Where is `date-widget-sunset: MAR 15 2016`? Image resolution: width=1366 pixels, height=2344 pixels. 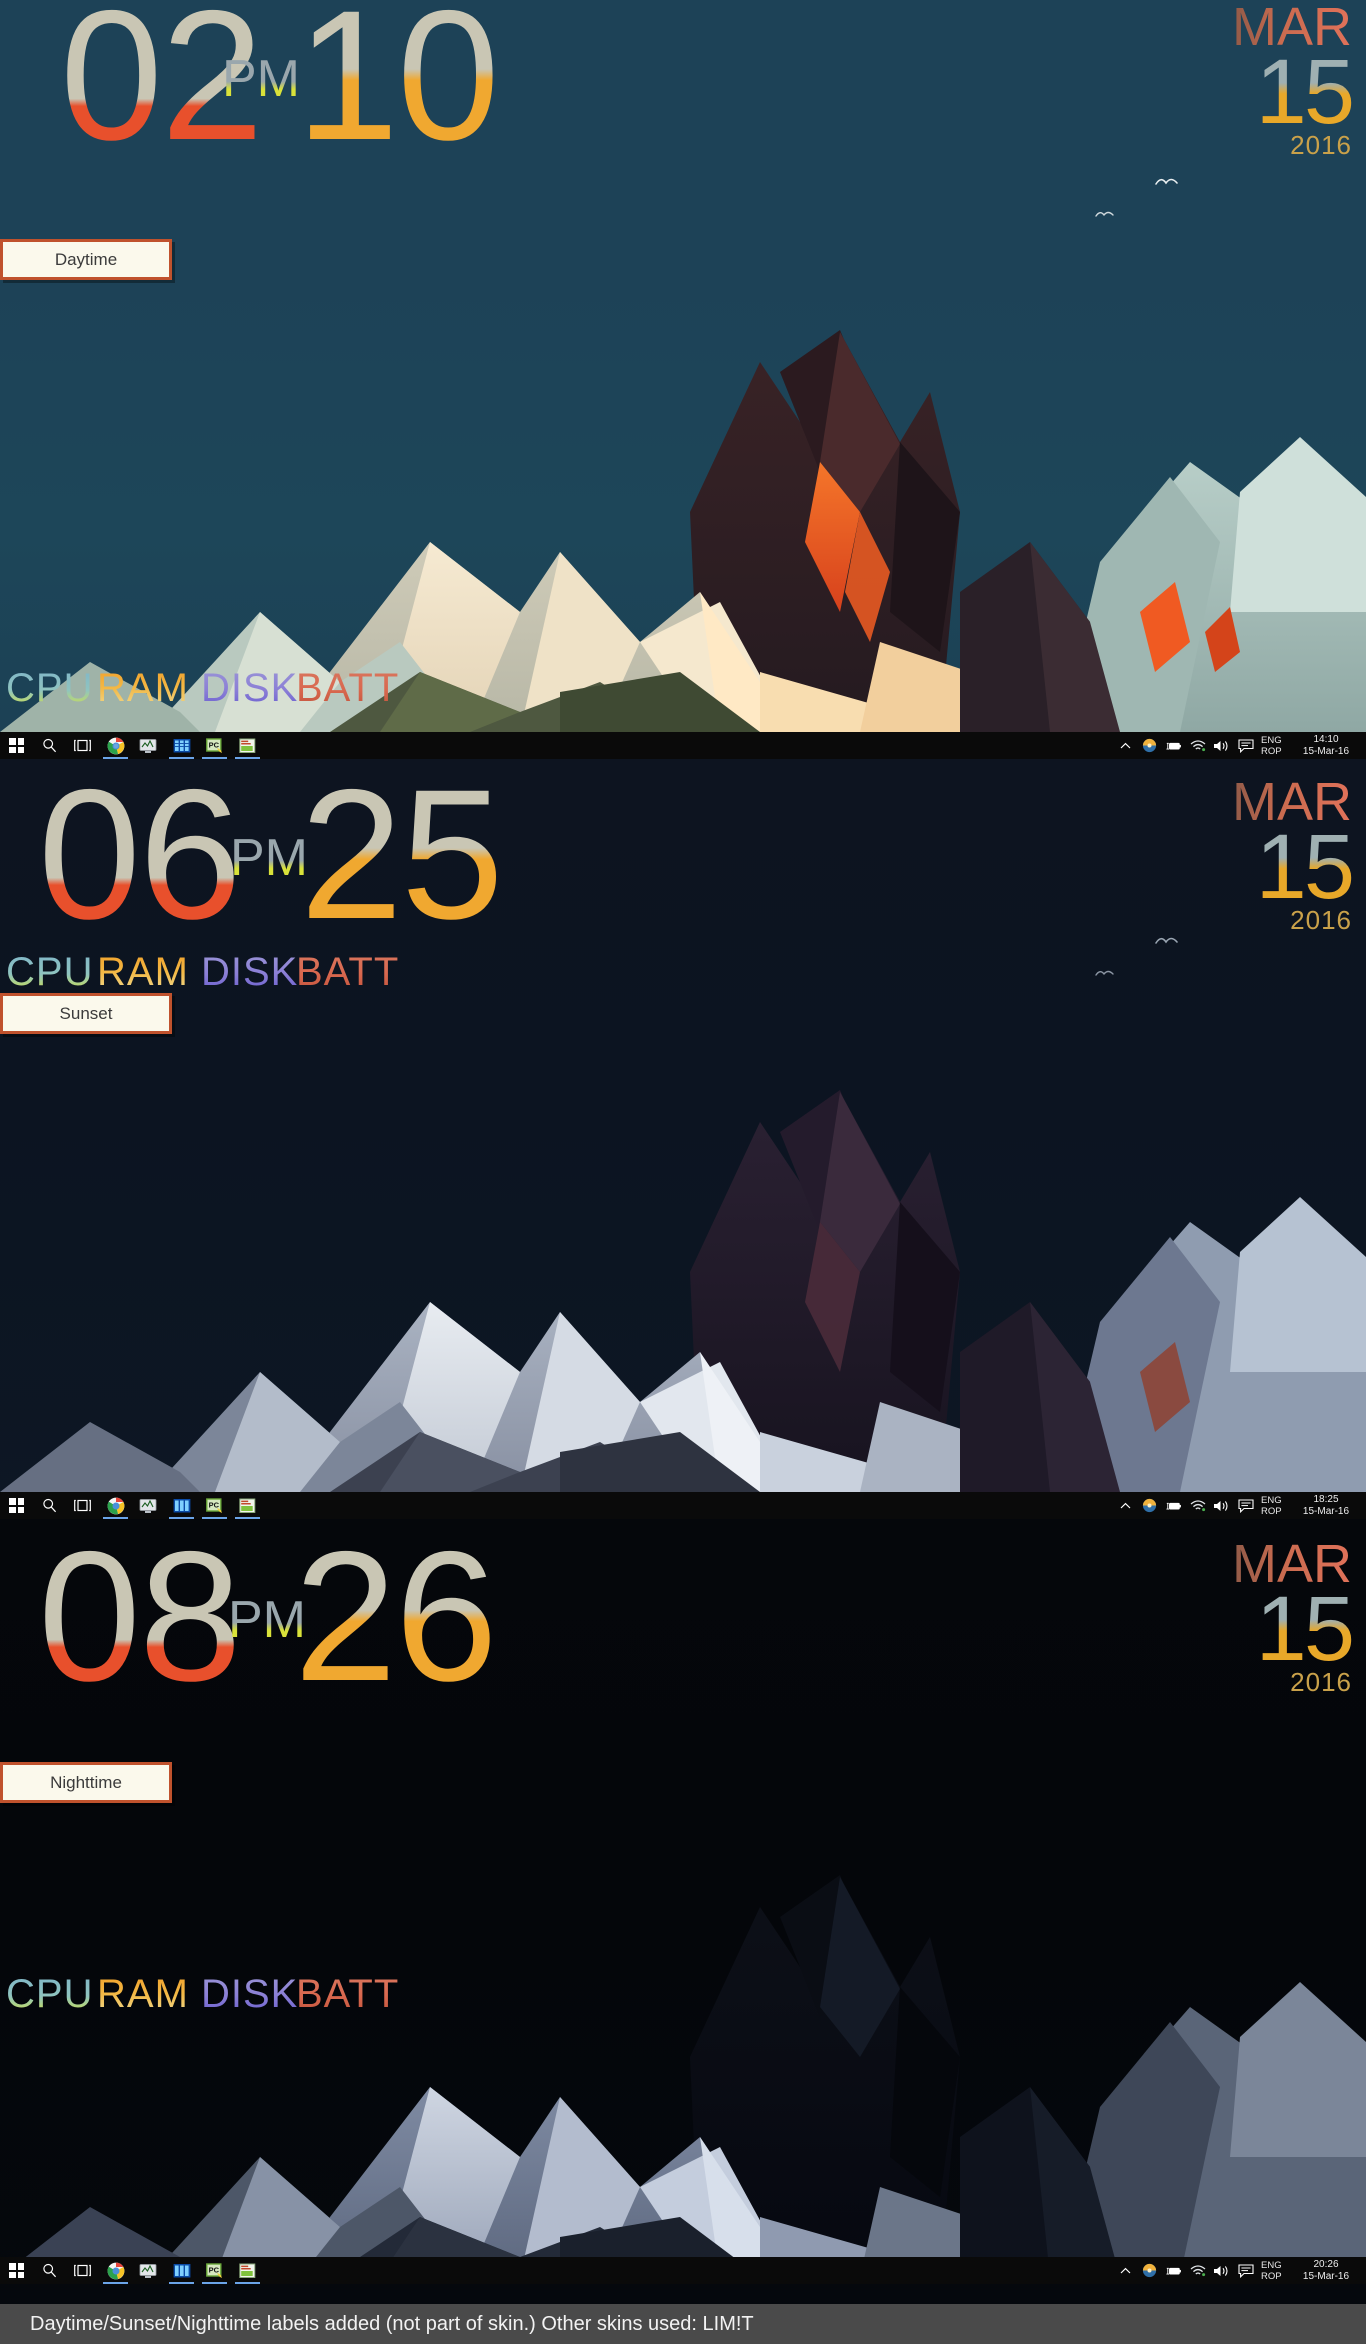
date-widget-sunset: MAR 15 2016 is located at coordinates (1293, 855).